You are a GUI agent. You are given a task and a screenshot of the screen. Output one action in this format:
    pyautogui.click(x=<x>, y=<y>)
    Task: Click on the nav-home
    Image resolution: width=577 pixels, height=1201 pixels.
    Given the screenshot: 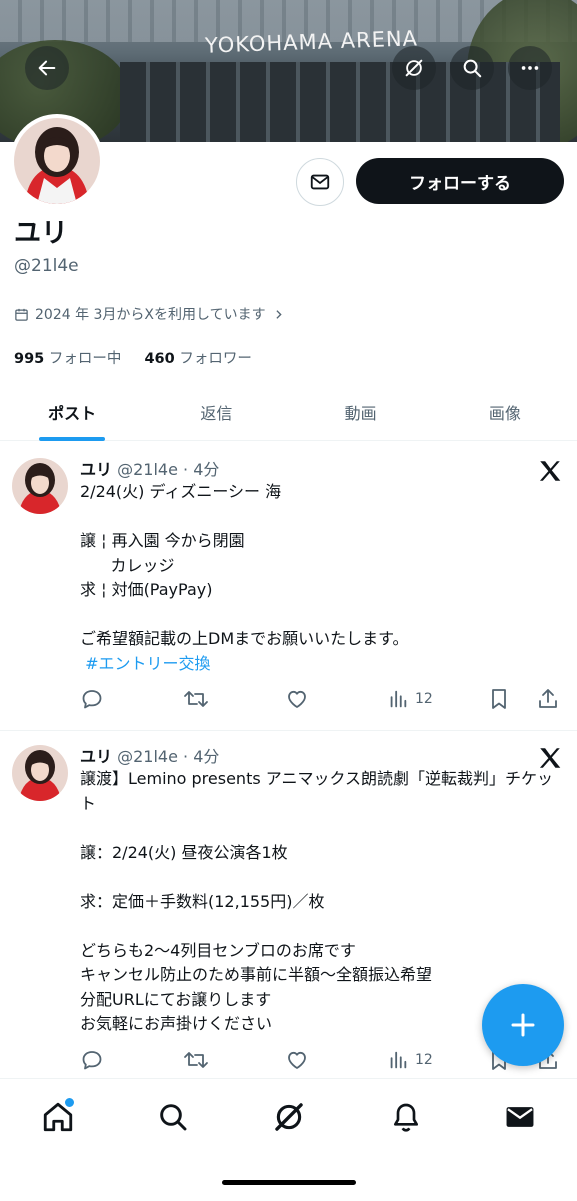 What is the action you would take?
    pyautogui.click(x=58, y=1116)
    